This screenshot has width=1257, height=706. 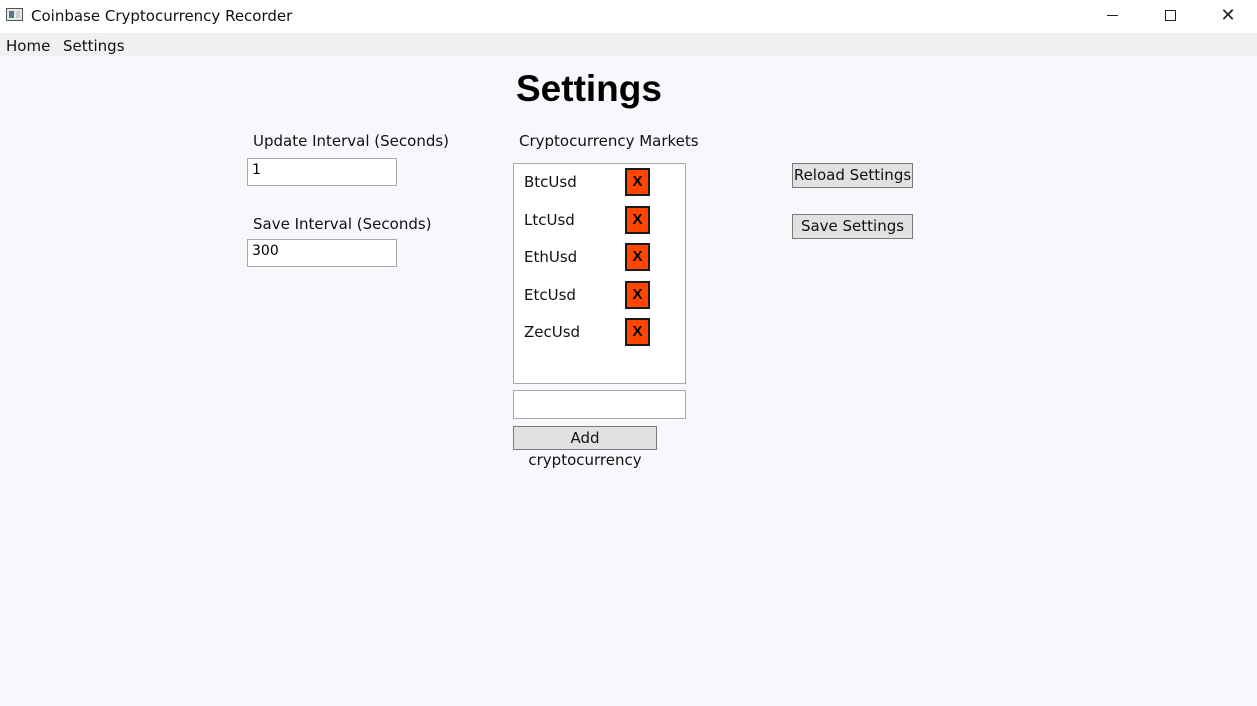 I want to click on close-icon: ✕, so click(x=1228, y=15).